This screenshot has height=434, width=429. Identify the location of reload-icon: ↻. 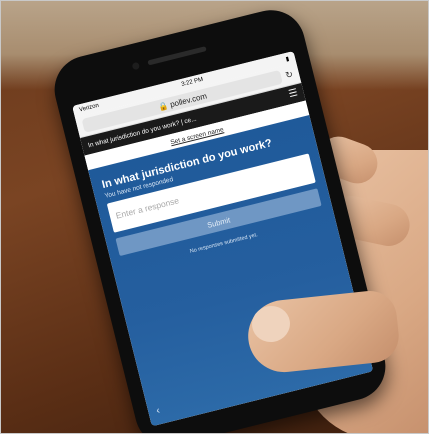
(289, 74).